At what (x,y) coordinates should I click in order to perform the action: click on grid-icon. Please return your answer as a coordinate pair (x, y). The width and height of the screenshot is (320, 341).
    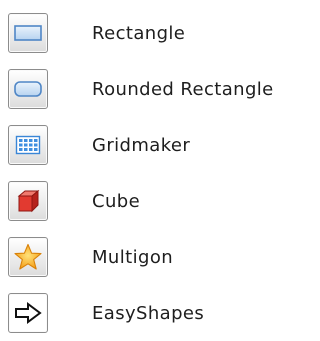
    Looking at the image, I should click on (28, 145).